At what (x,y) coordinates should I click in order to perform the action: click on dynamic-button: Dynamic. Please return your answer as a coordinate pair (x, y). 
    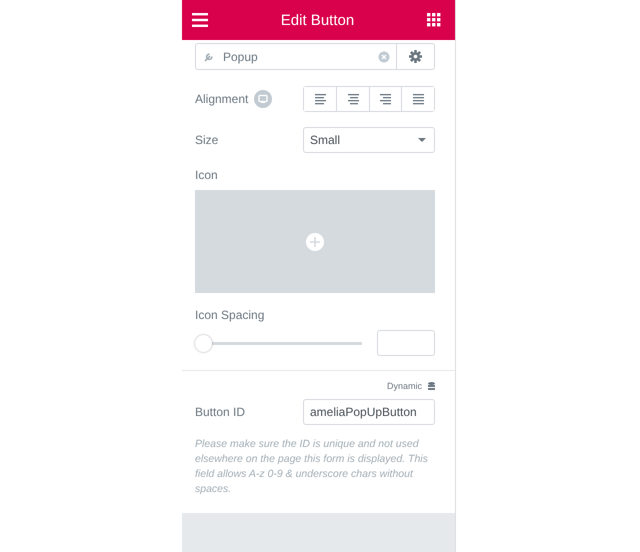
    Looking at the image, I should click on (410, 386).